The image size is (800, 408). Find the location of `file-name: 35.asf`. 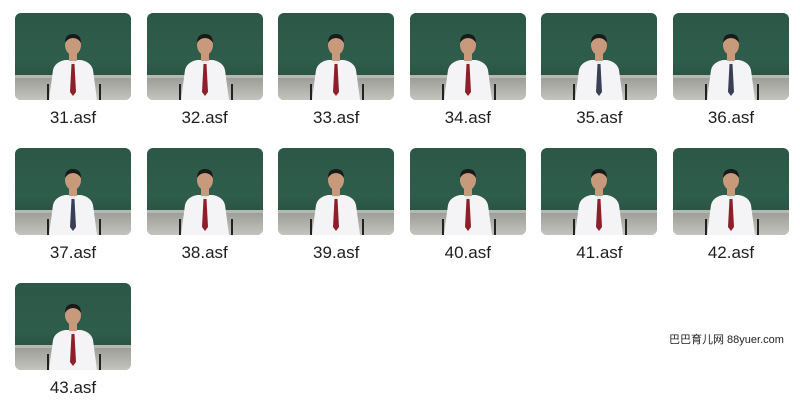

file-name: 35.asf is located at coordinates (599, 118).